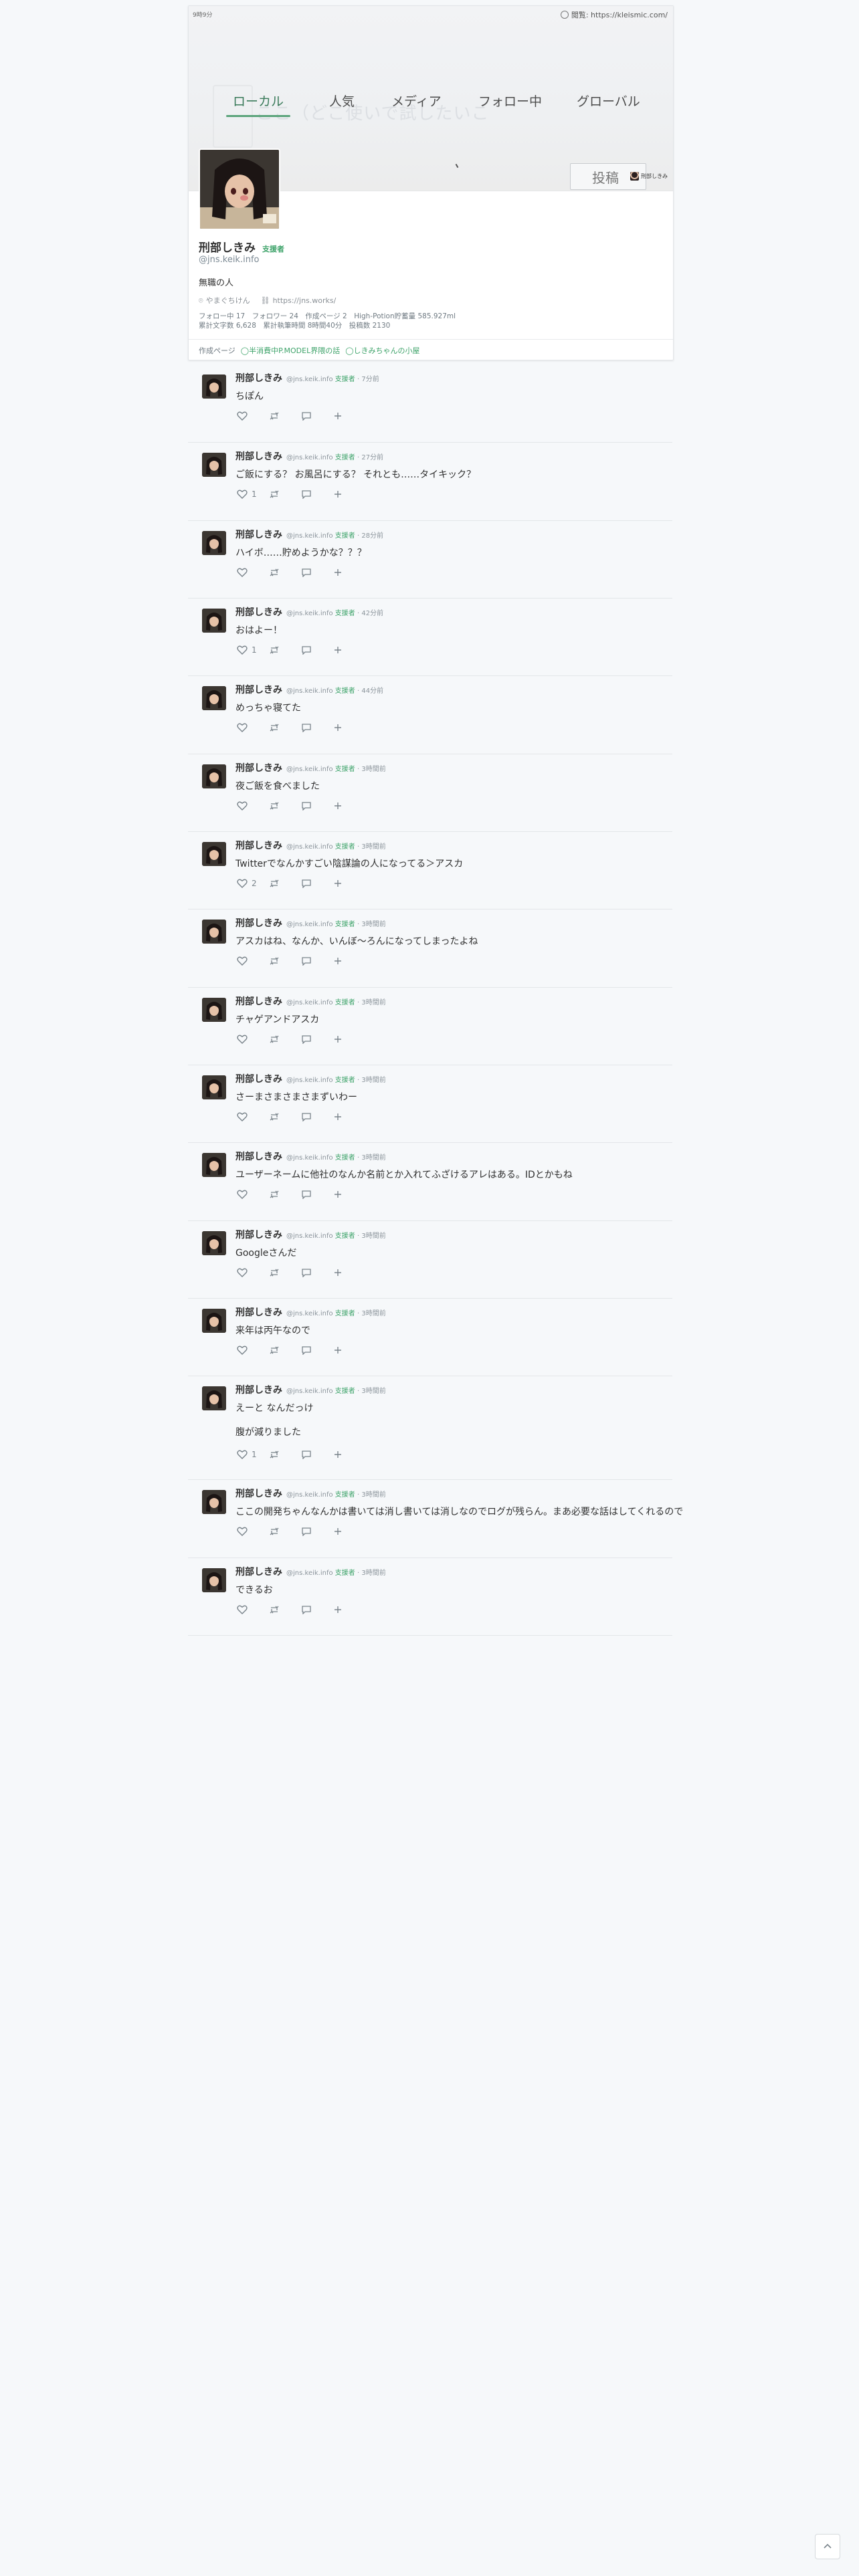 Image resolution: width=859 pixels, height=2576 pixels. I want to click on list-item: 刑部しきみ @jns.keik.info 支援者 · 7分前 ちぽん, so click(430, 403).